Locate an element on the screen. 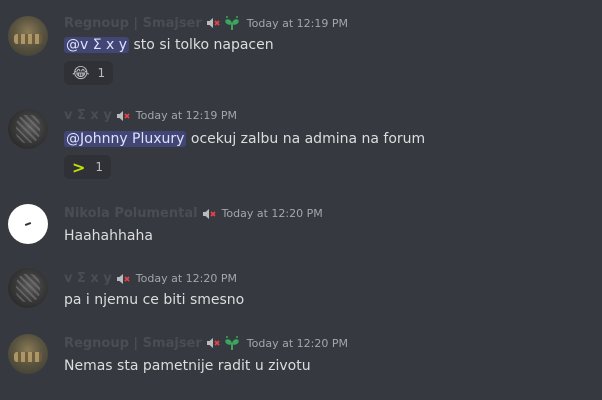  user-mention: @v Σ x y is located at coordinates (97, 45).